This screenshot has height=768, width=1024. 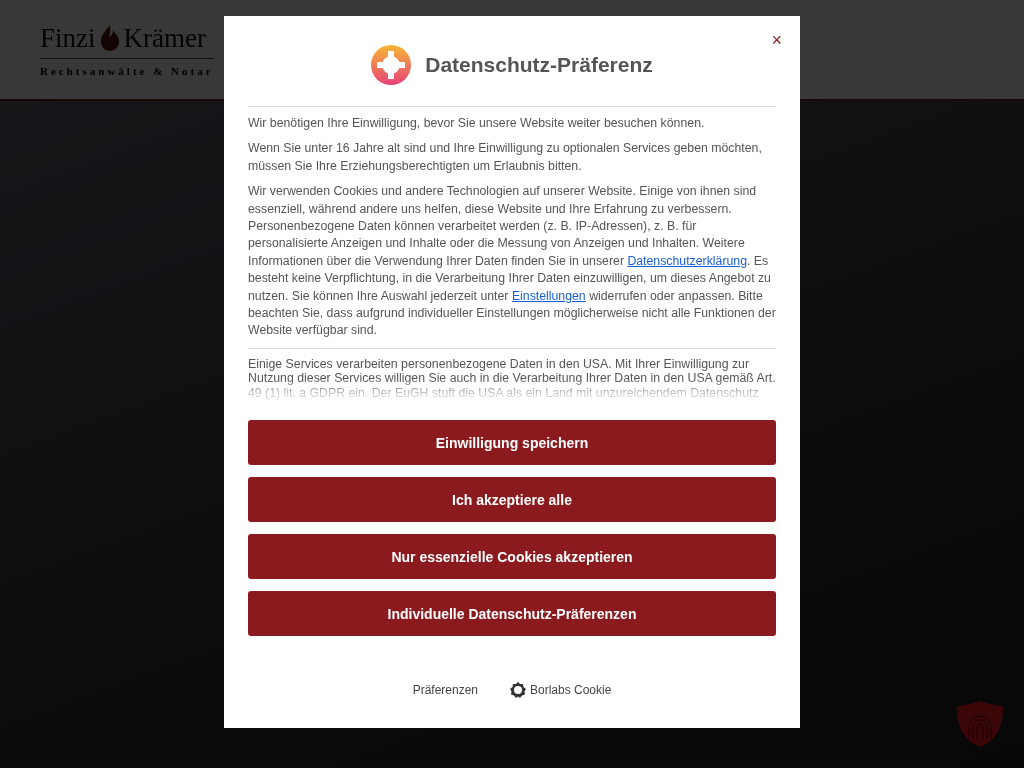 I want to click on consent-button: Nur essenzielle Cookies akzeptieren, so click(x=512, y=557).